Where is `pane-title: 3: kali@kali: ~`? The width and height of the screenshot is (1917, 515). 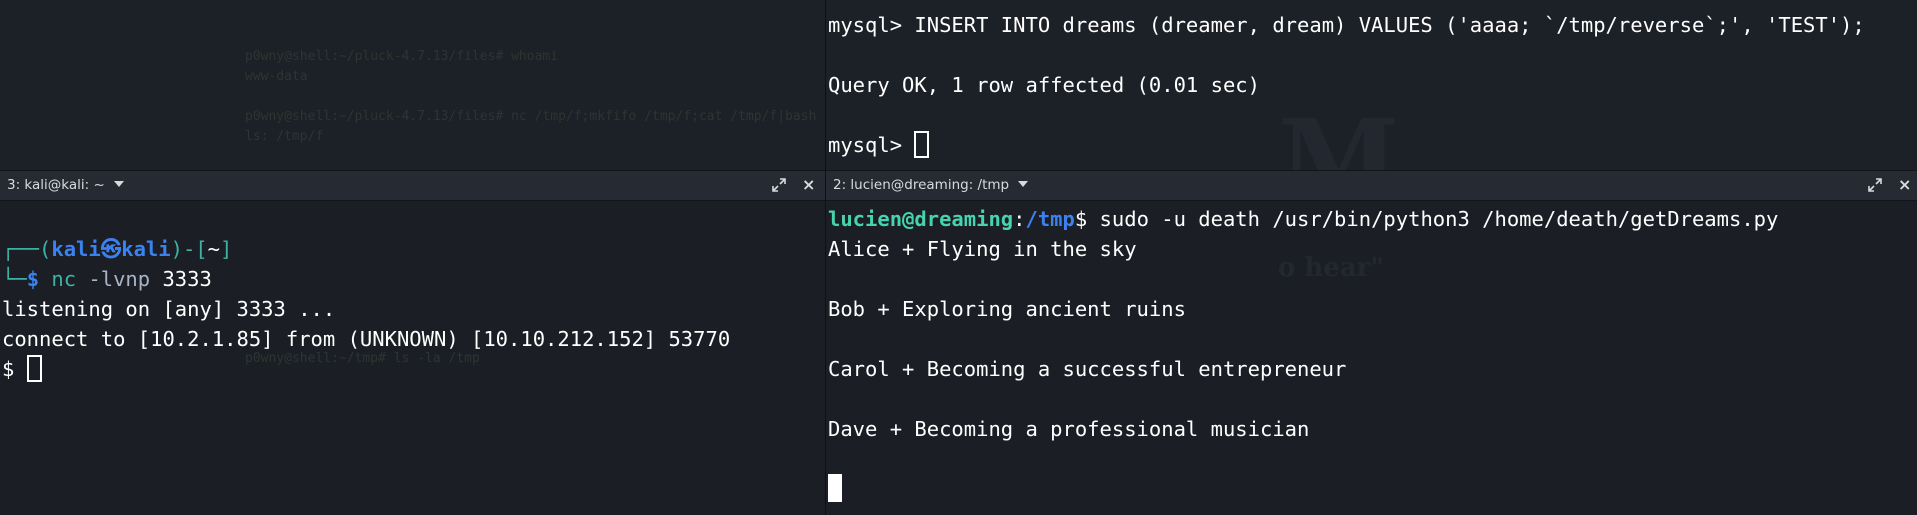
pane-title: 3: kali@kali: ~ is located at coordinates (56, 185).